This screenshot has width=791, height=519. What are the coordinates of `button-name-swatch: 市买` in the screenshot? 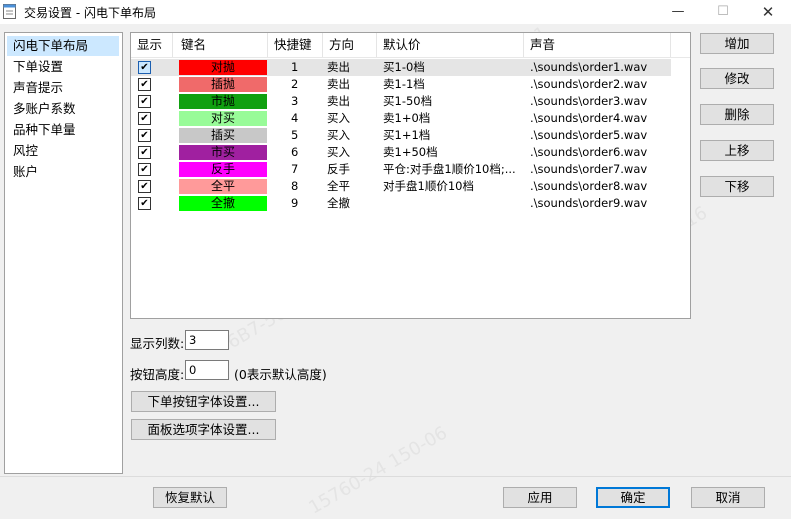 It's located at (223, 152).